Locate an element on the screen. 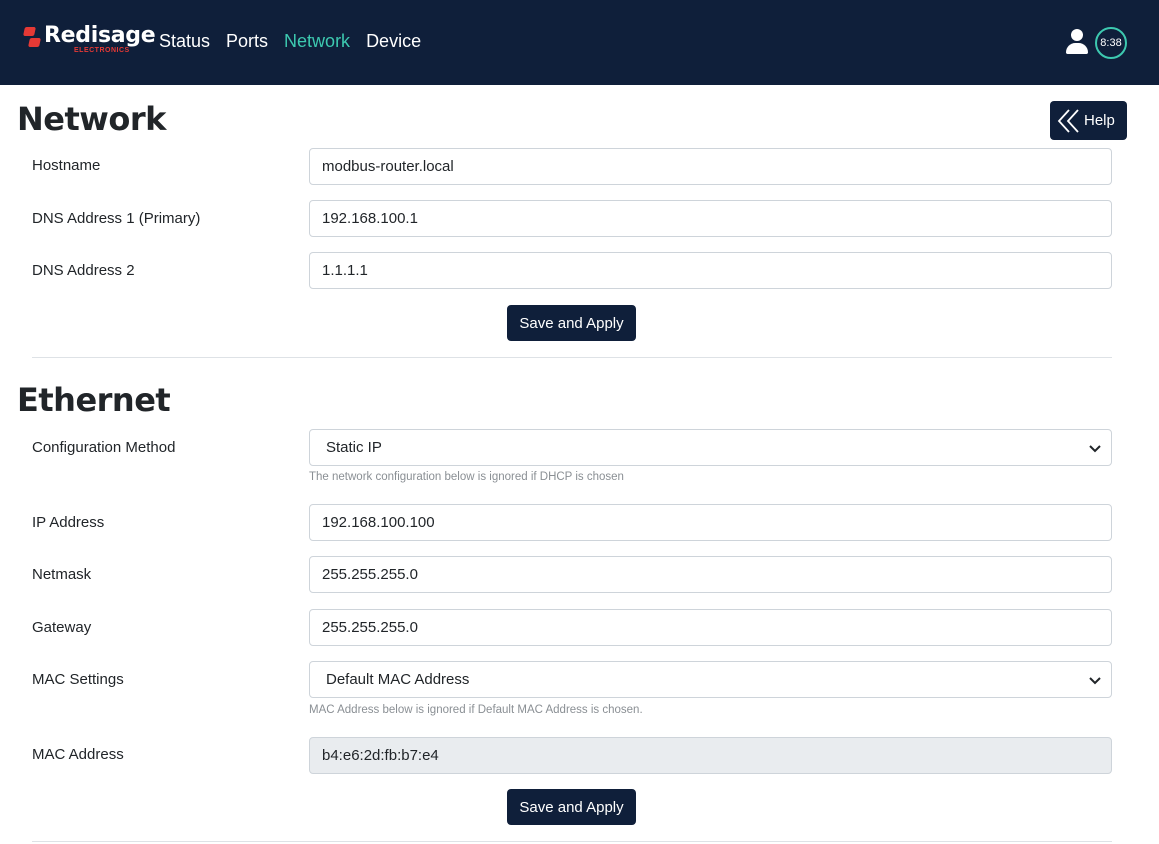 This screenshot has width=1159, height=844. mac-settings-select: Default MAC Address is located at coordinates (710, 679).